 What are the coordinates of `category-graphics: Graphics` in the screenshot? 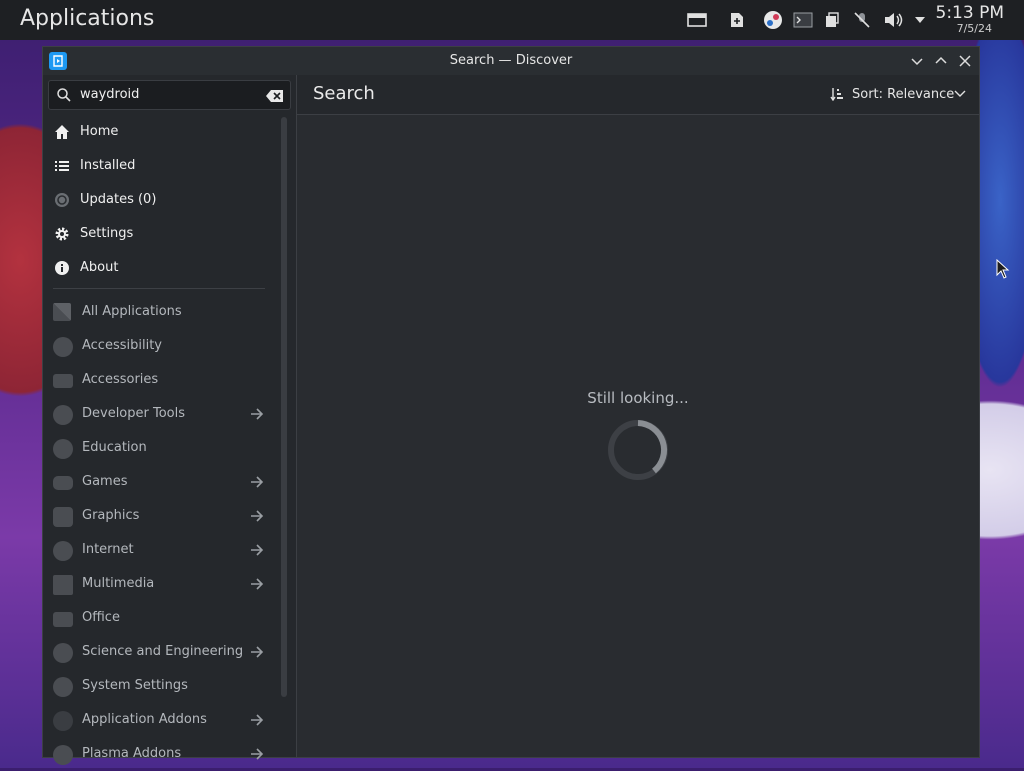 It's located at (159, 516).